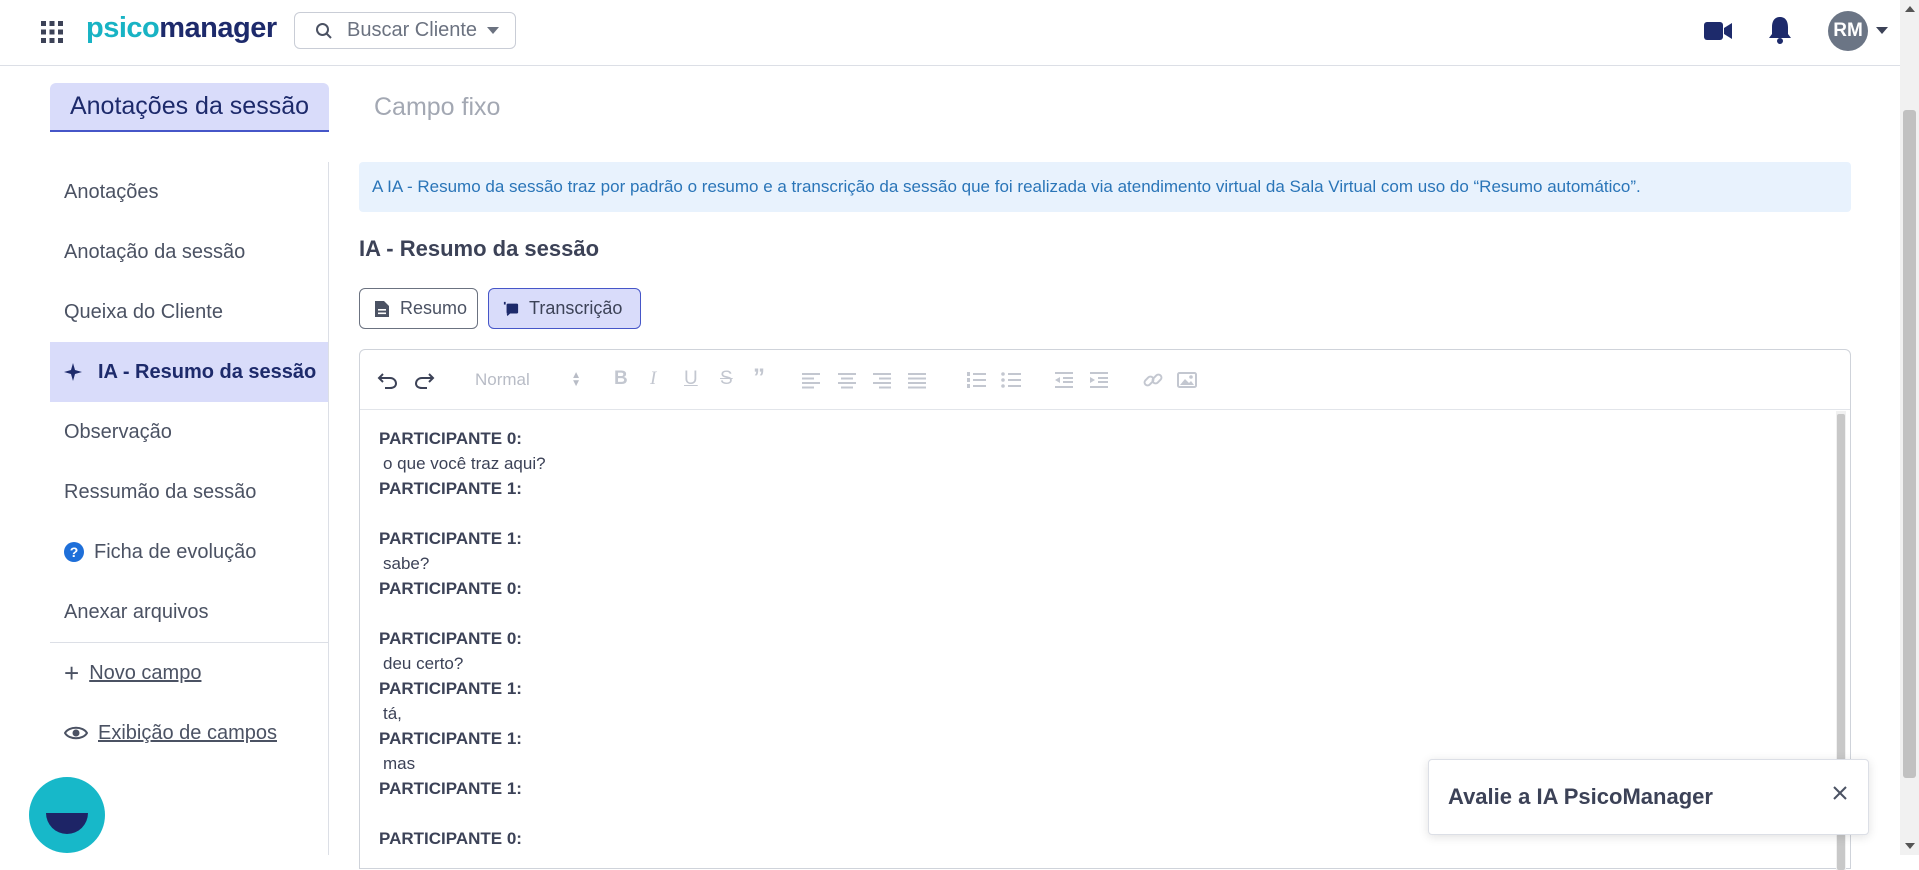 This screenshot has width=1919, height=870. I want to click on redo-icon, so click(424, 380).